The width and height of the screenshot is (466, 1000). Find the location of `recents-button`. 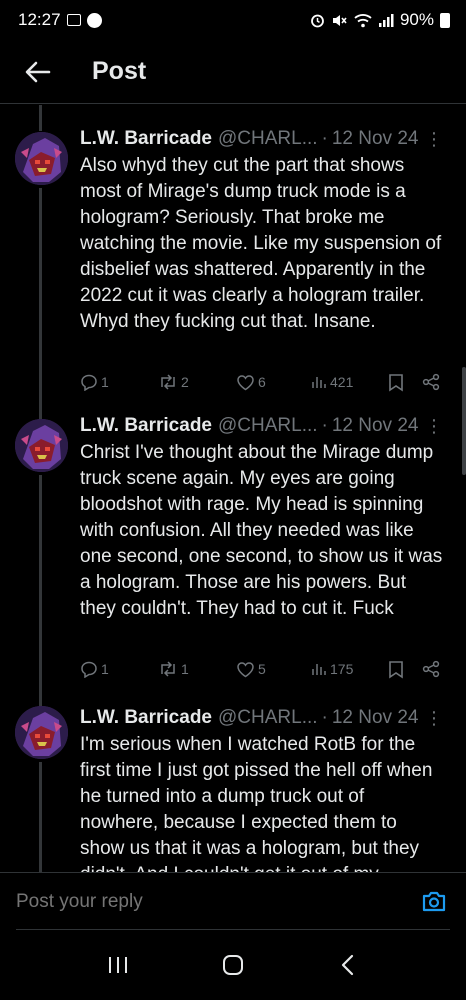

recents-button is located at coordinates (118, 965).